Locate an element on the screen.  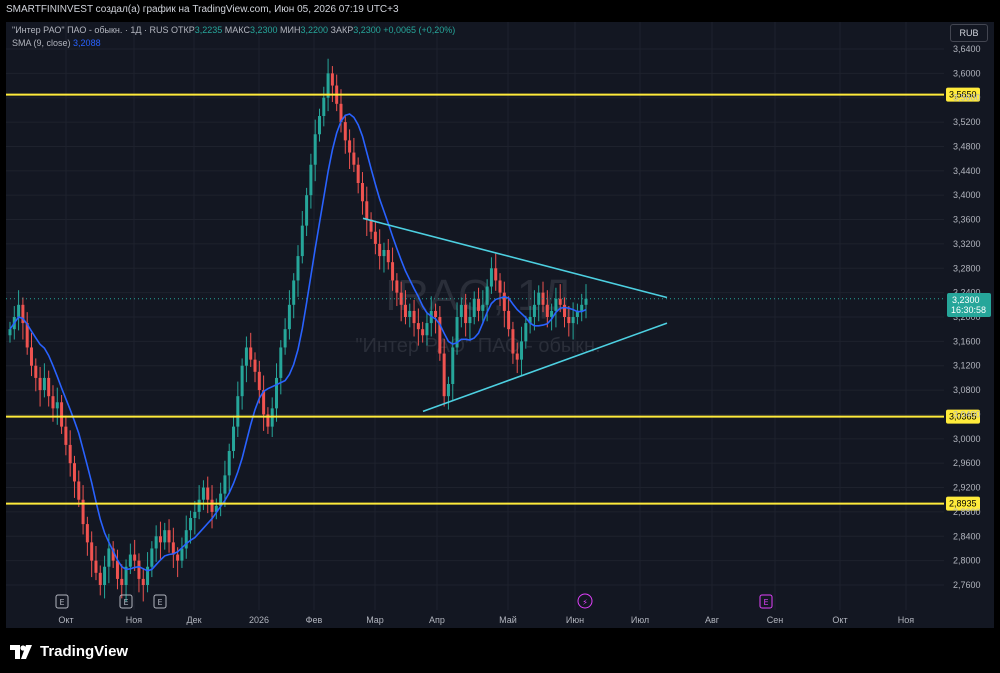
price-tick-label: 2,8000 is located at coordinates (967, 561).